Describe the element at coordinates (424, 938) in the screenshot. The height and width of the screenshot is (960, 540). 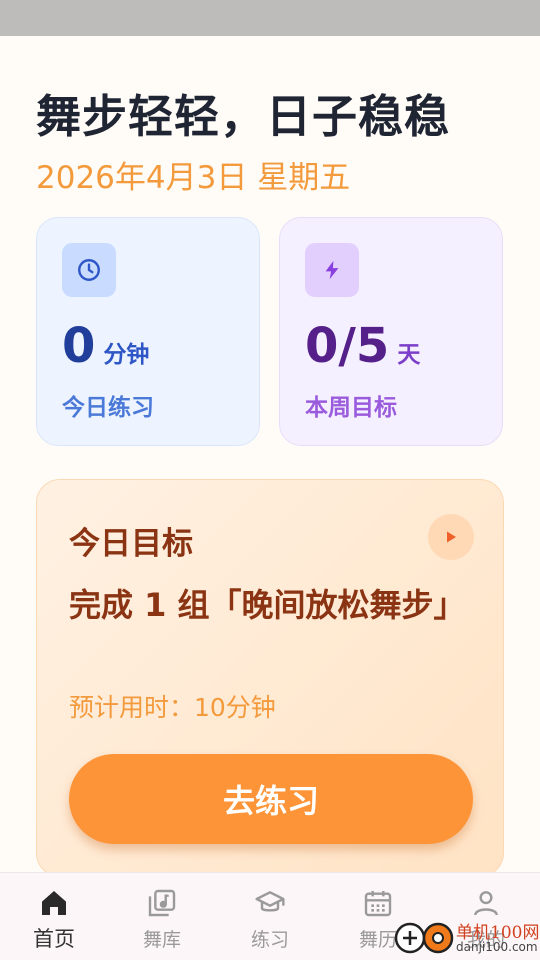
I see `watermark-logo-icon` at that location.